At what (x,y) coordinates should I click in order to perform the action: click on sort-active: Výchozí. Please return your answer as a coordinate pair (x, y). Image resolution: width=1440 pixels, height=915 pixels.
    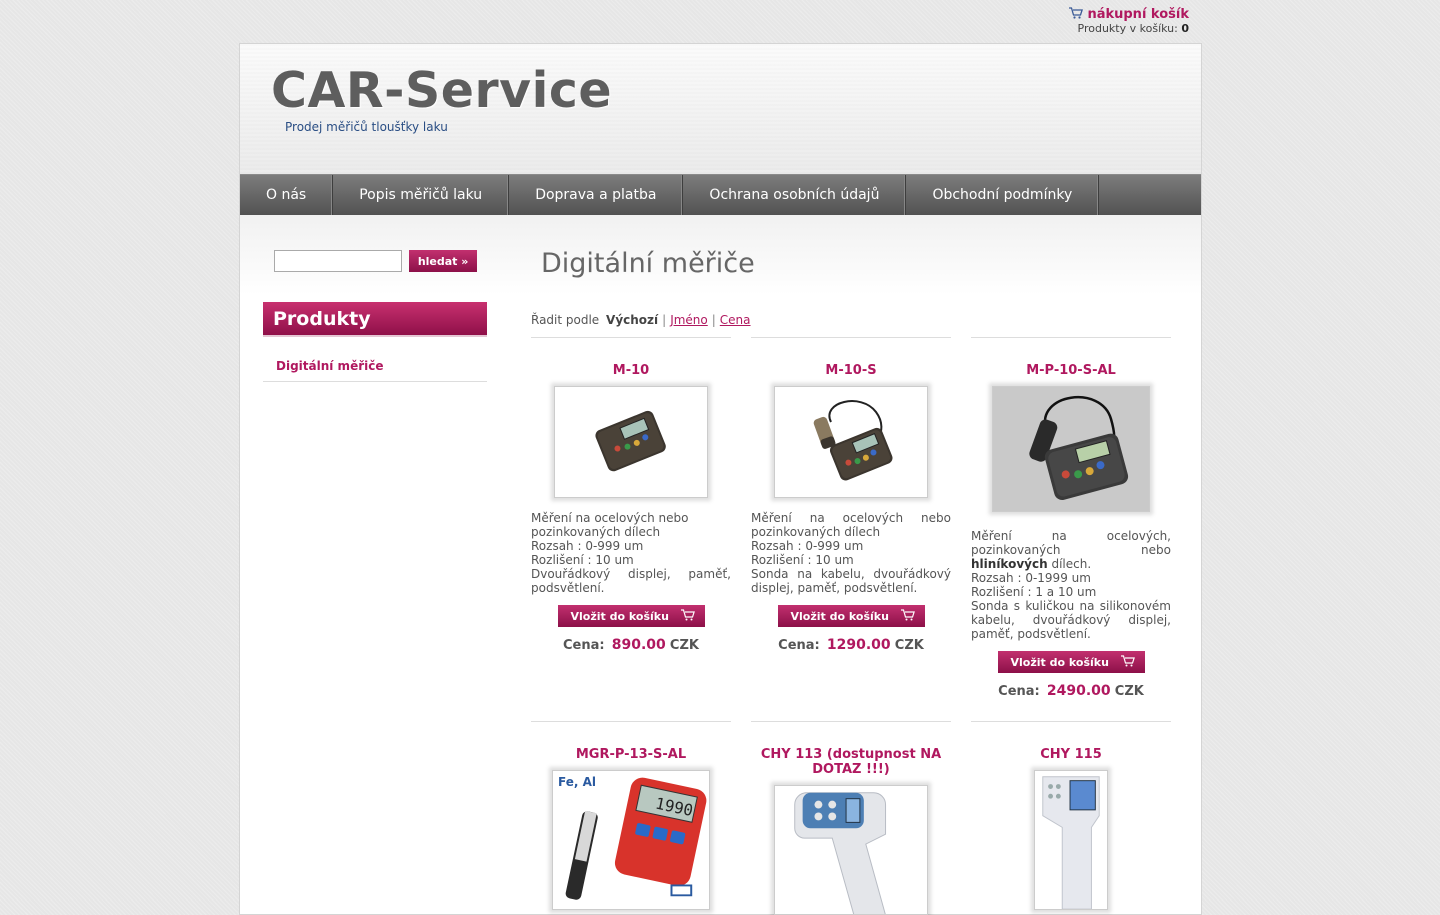
    Looking at the image, I should click on (632, 320).